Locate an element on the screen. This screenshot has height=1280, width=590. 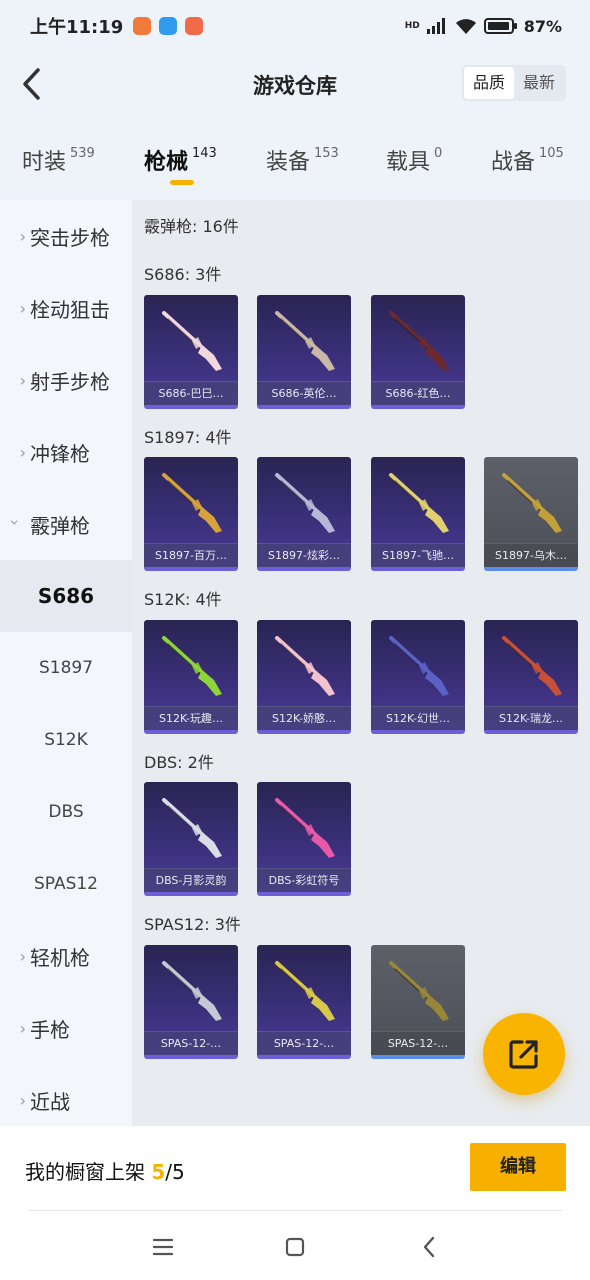
wifi-icon is located at coordinates (465, 26).